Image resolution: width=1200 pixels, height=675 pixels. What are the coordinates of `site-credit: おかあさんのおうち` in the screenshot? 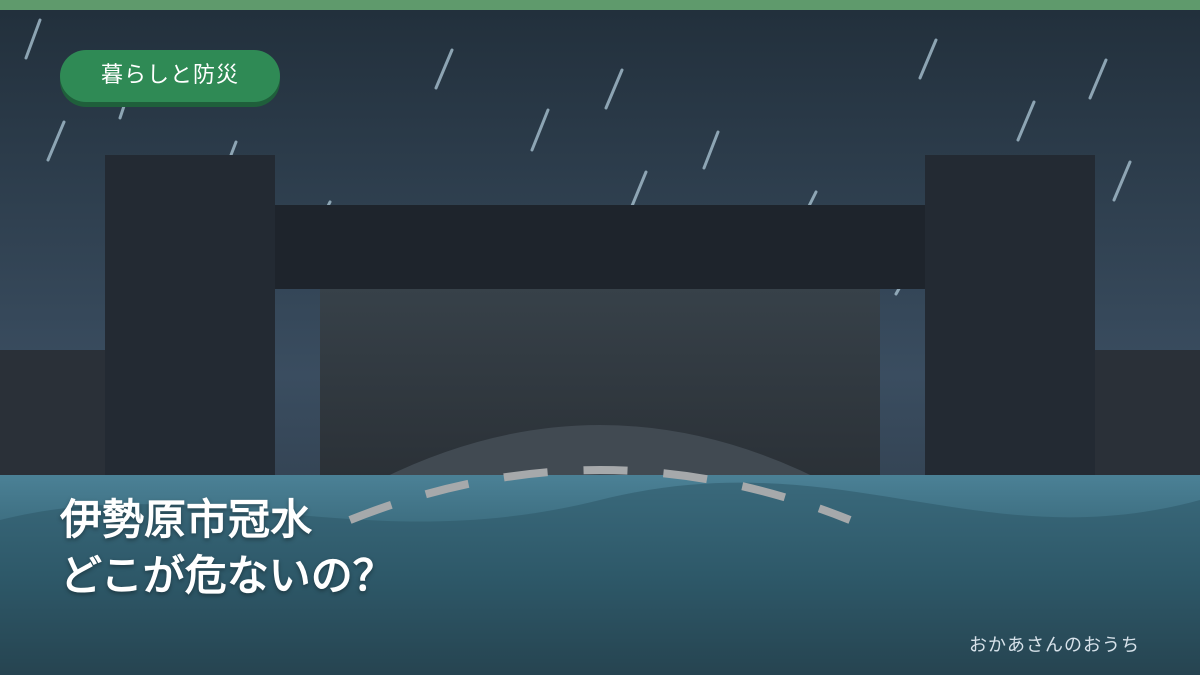 It's located at (1054, 645).